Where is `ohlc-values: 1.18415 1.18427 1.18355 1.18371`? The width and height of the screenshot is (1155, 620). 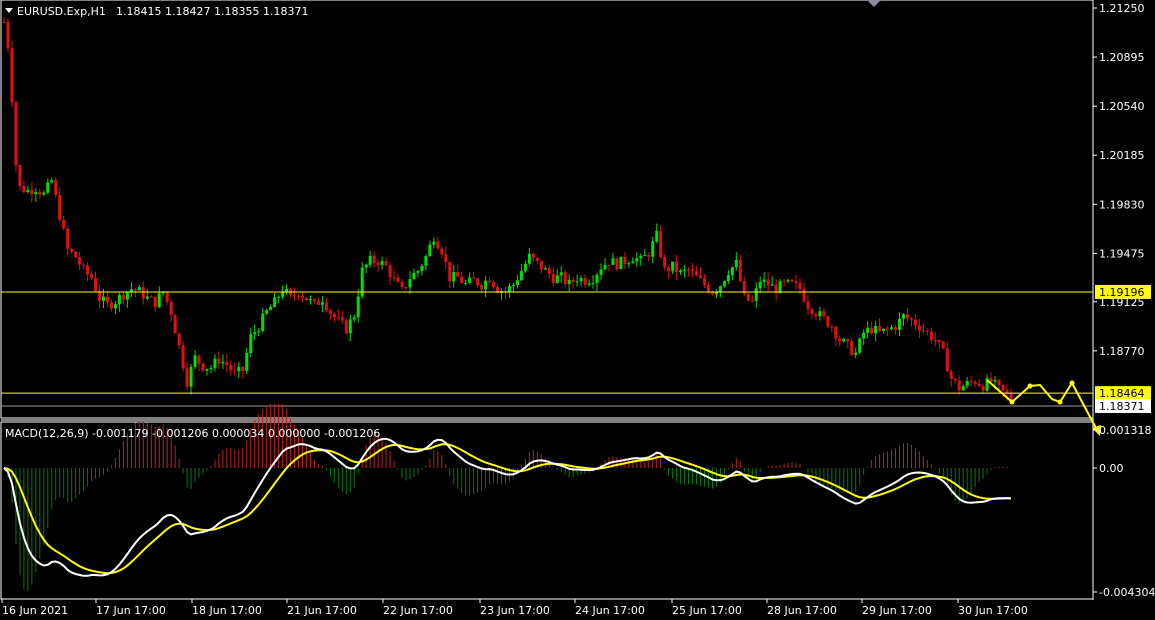 ohlc-values: 1.18415 1.18427 1.18355 1.18371 is located at coordinates (212, 11).